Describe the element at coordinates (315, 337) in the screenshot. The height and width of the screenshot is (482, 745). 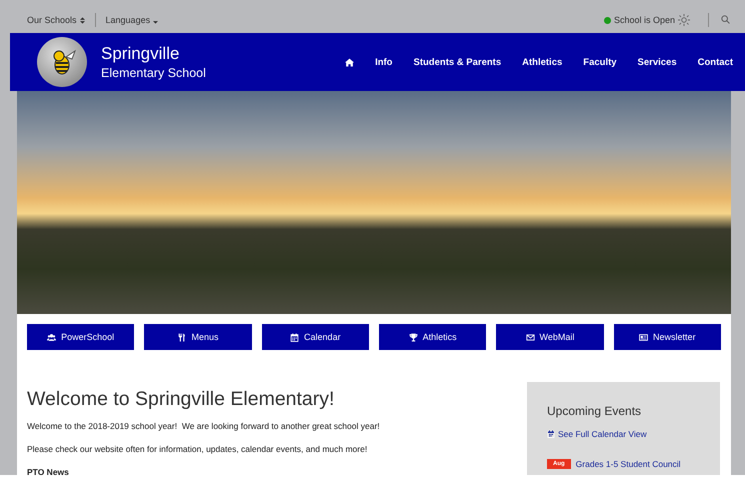
I see `quick-link-button: Calendar` at that location.